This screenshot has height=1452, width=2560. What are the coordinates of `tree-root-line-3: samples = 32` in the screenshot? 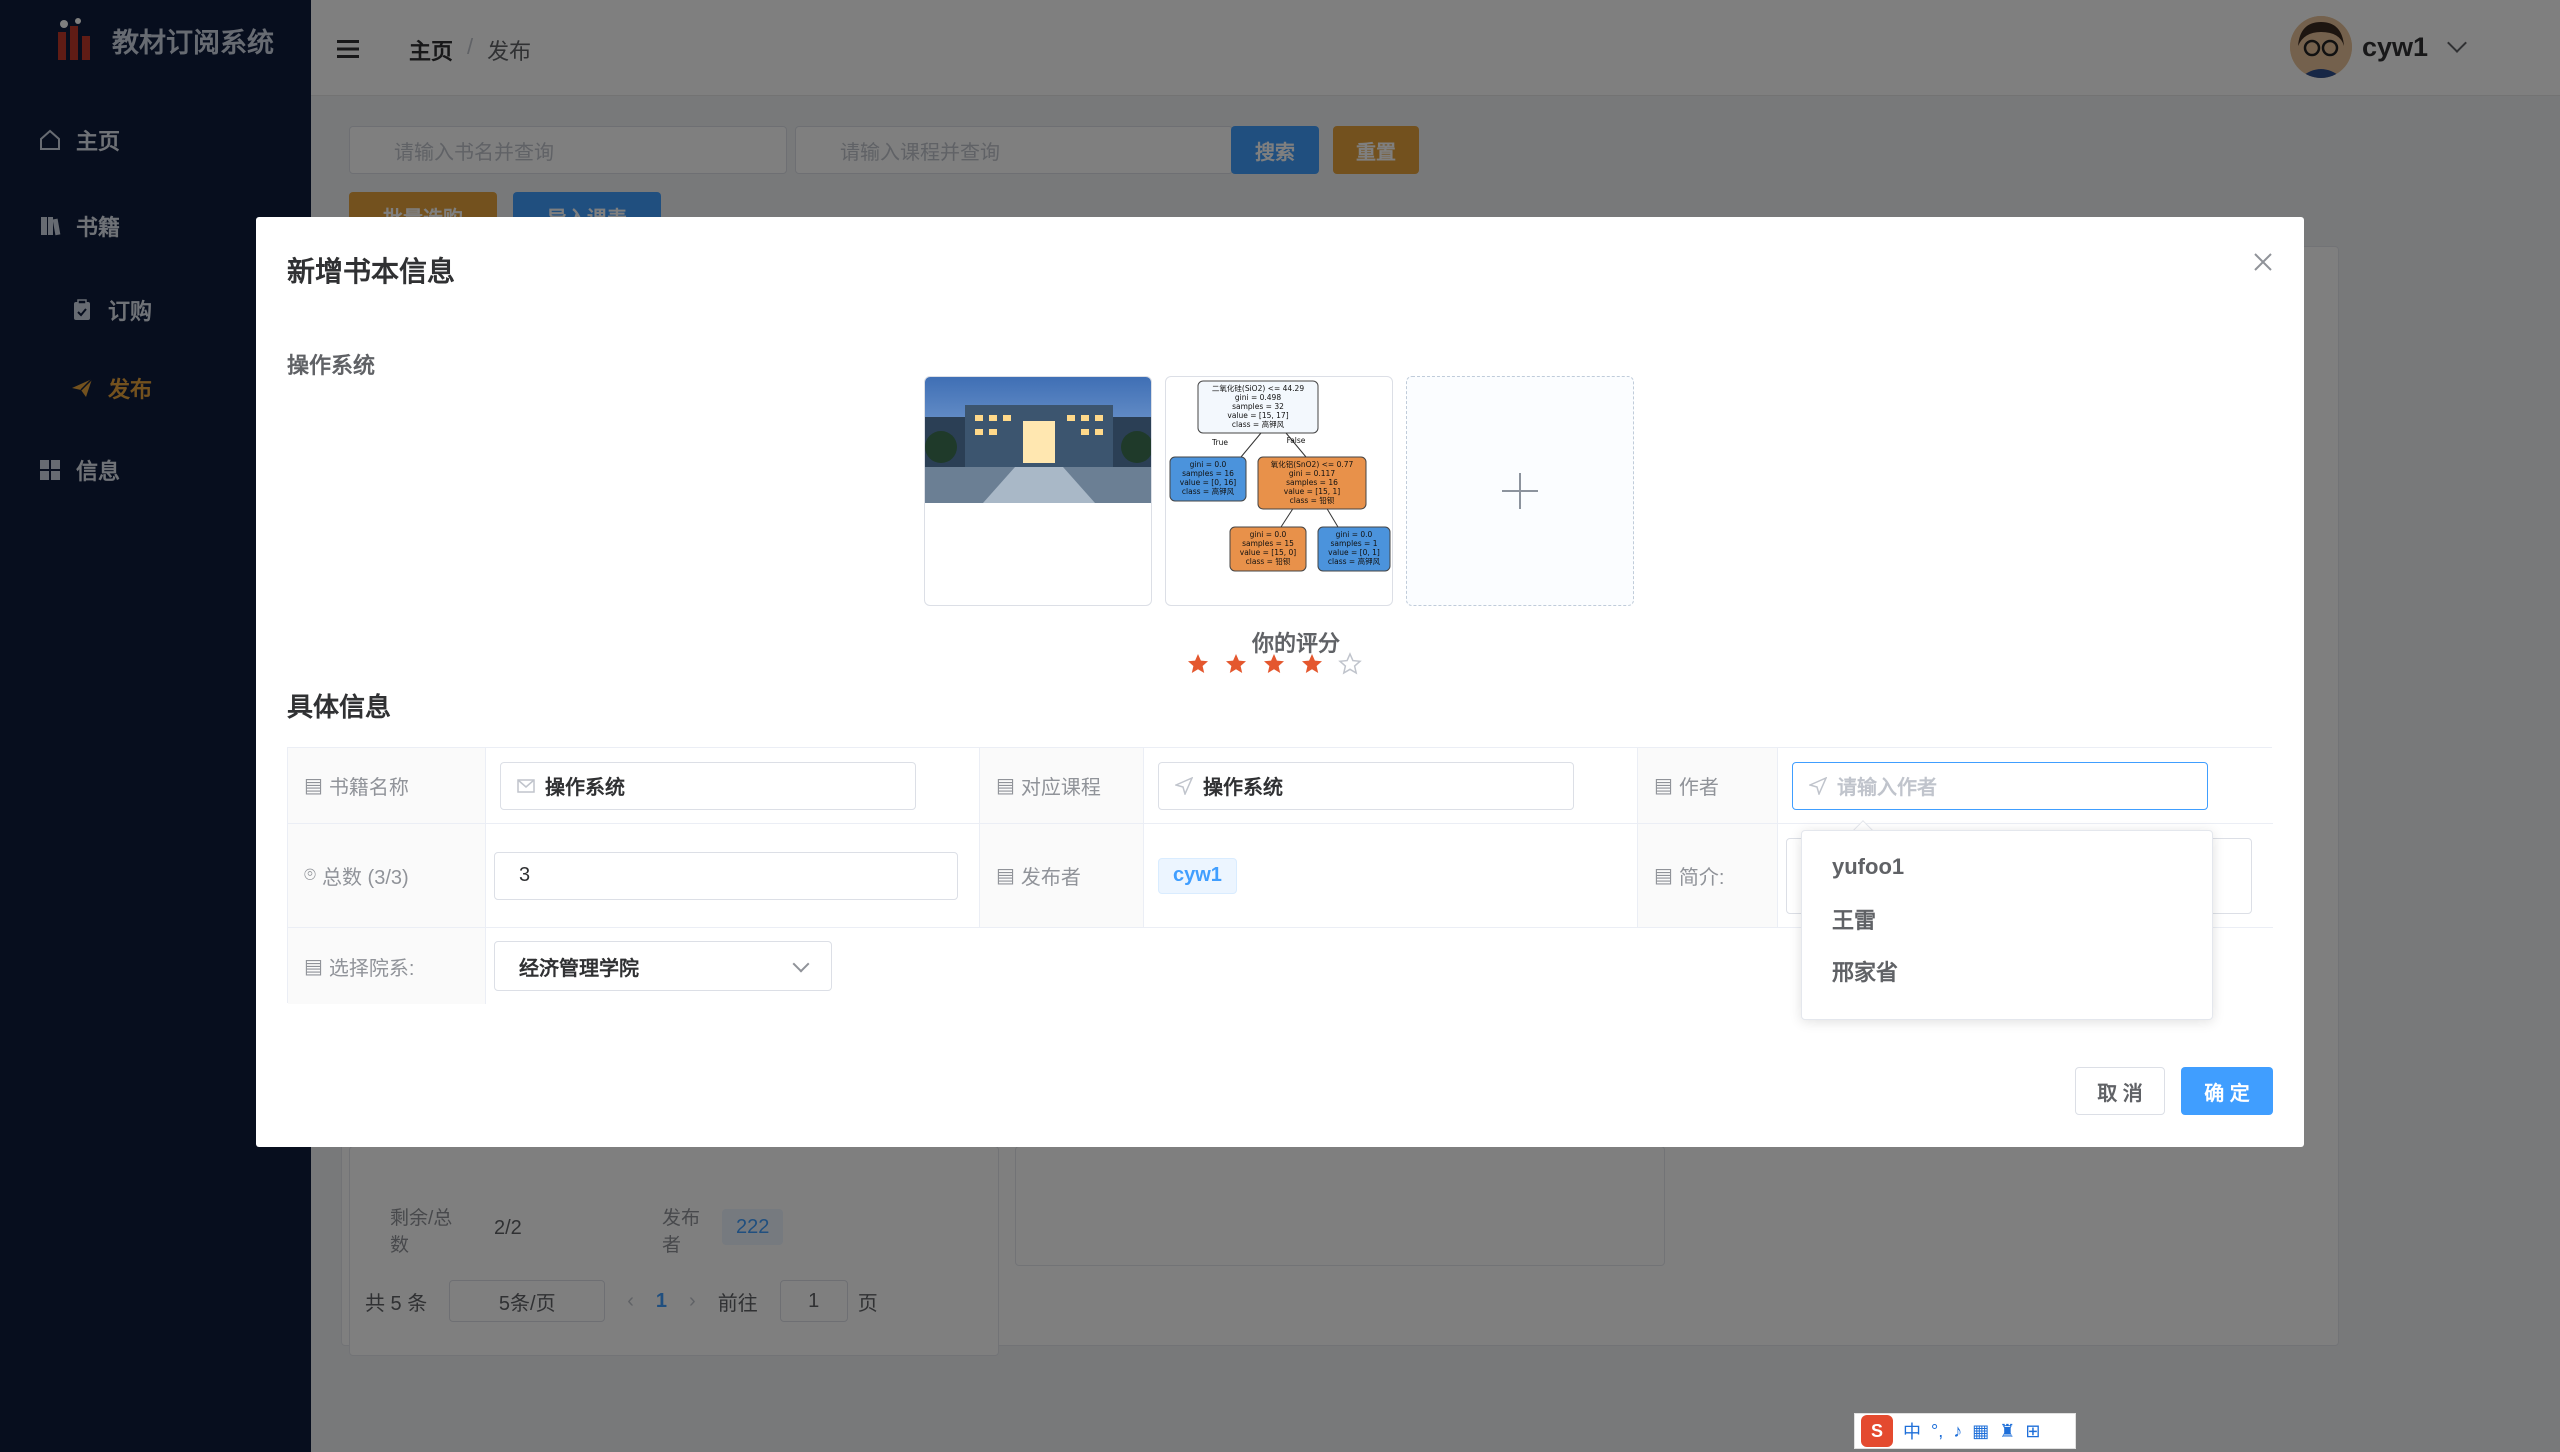 It's located at (1258, 406).